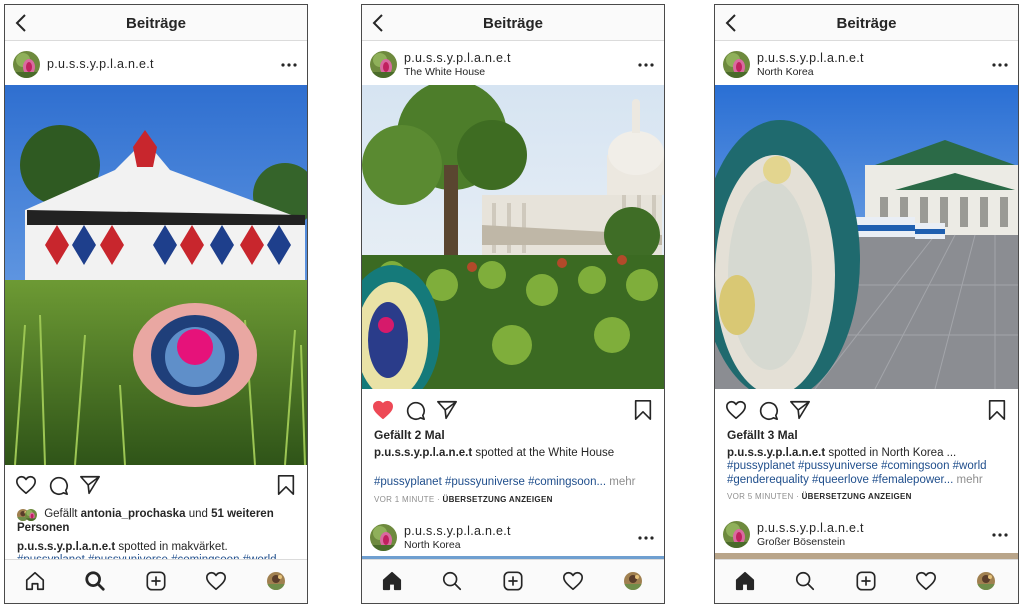 Image resolution: width=1023 pixels, height=609 pixels. What do you see at coordinates (513, 64) in the screenshot?
I see `post-header: p.u.s.s.y.p.l.a.n.e.t The White House` at bounding box center [513, 64].